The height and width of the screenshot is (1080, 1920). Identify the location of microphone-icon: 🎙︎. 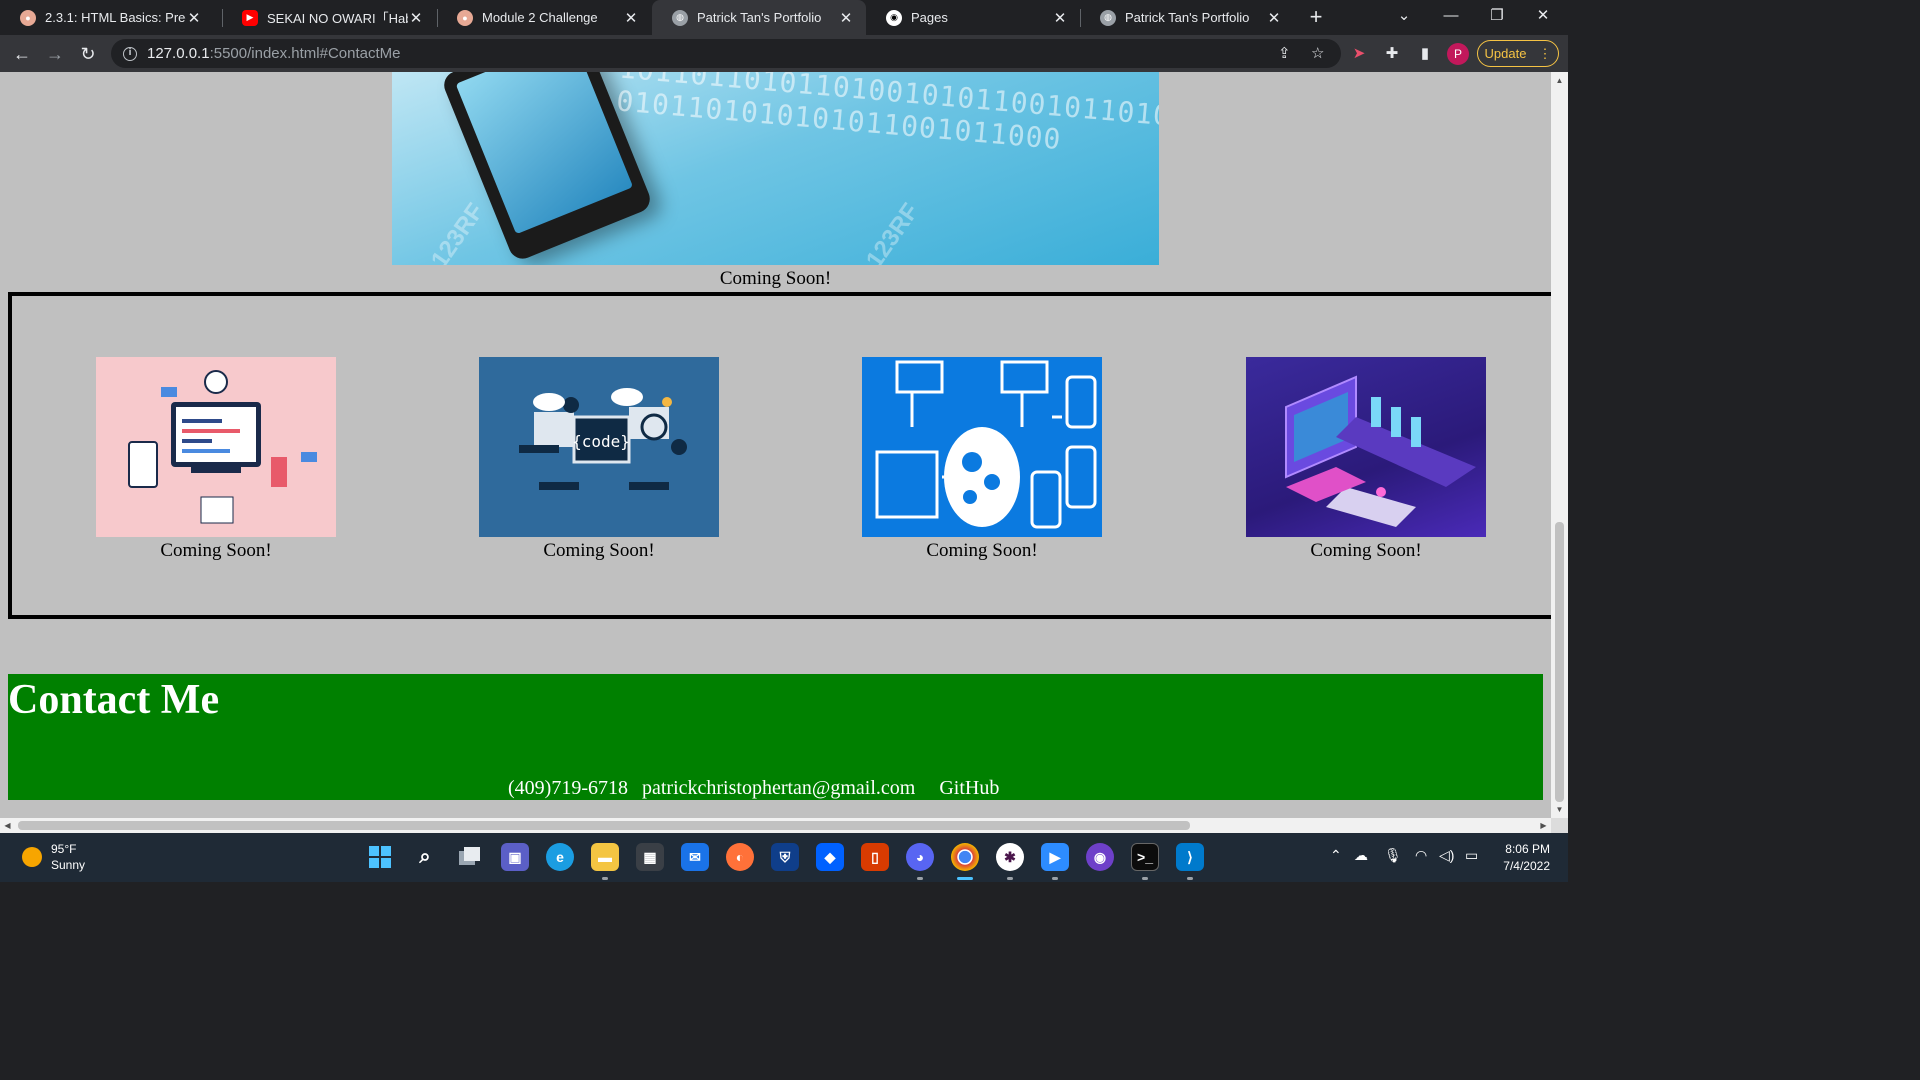
(1393, 855).